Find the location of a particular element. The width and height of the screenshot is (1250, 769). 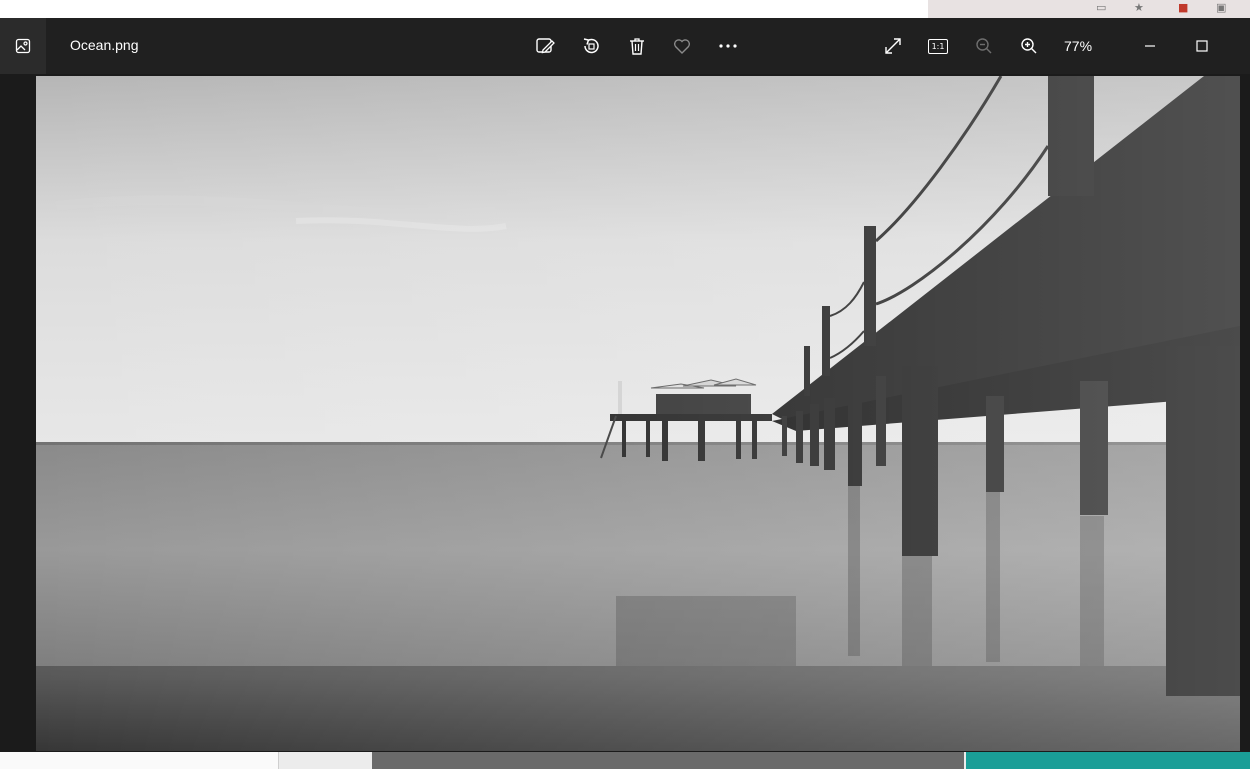

rotate-button is located at coordinates (591, 46).